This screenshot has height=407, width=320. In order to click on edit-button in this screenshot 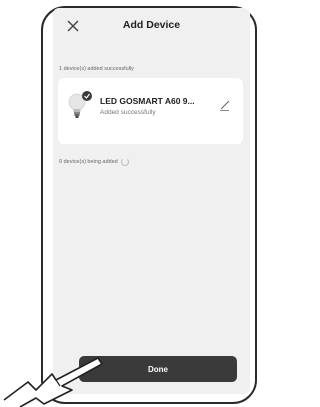, I will do `click(225, 105)`.